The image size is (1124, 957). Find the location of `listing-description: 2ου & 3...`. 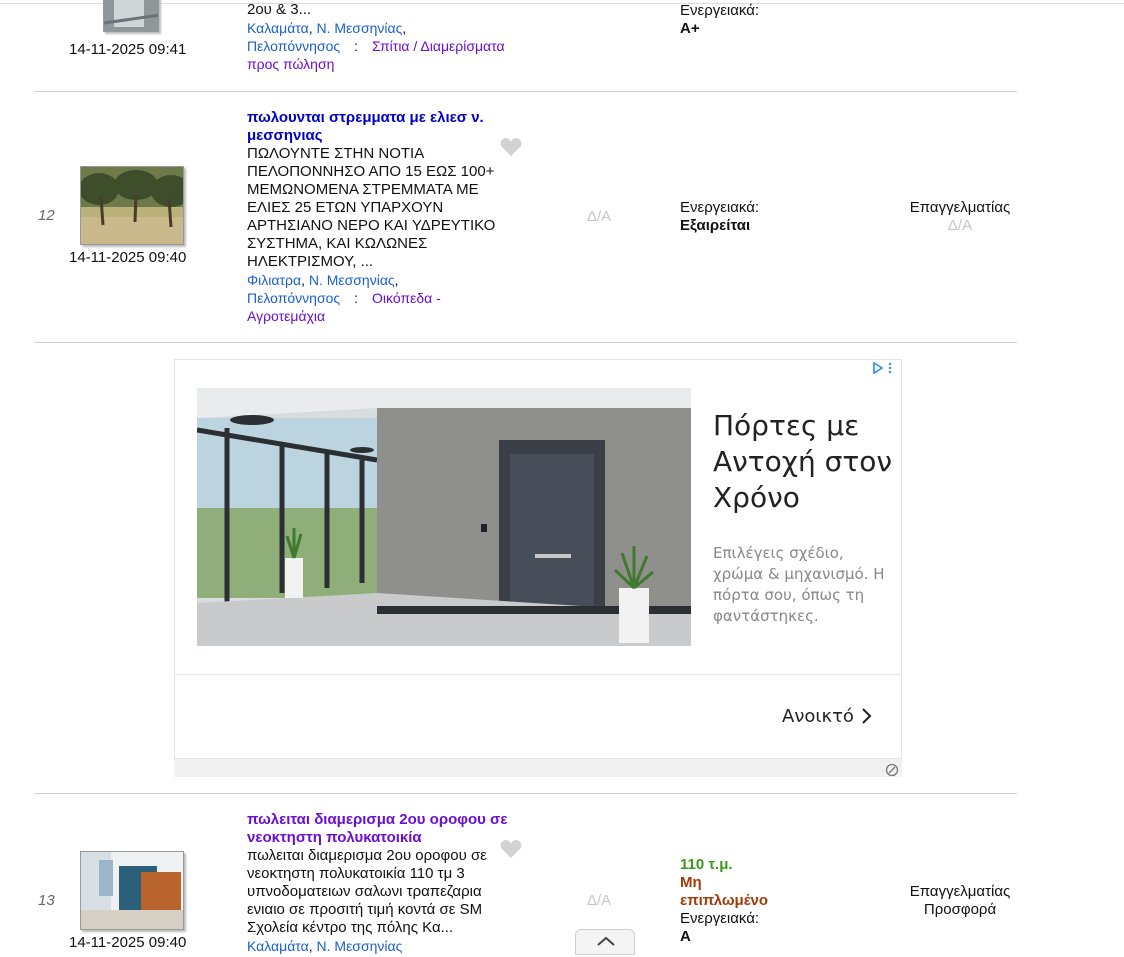

listing-description: 2ου & 3... is located at coordinates (279, 9).